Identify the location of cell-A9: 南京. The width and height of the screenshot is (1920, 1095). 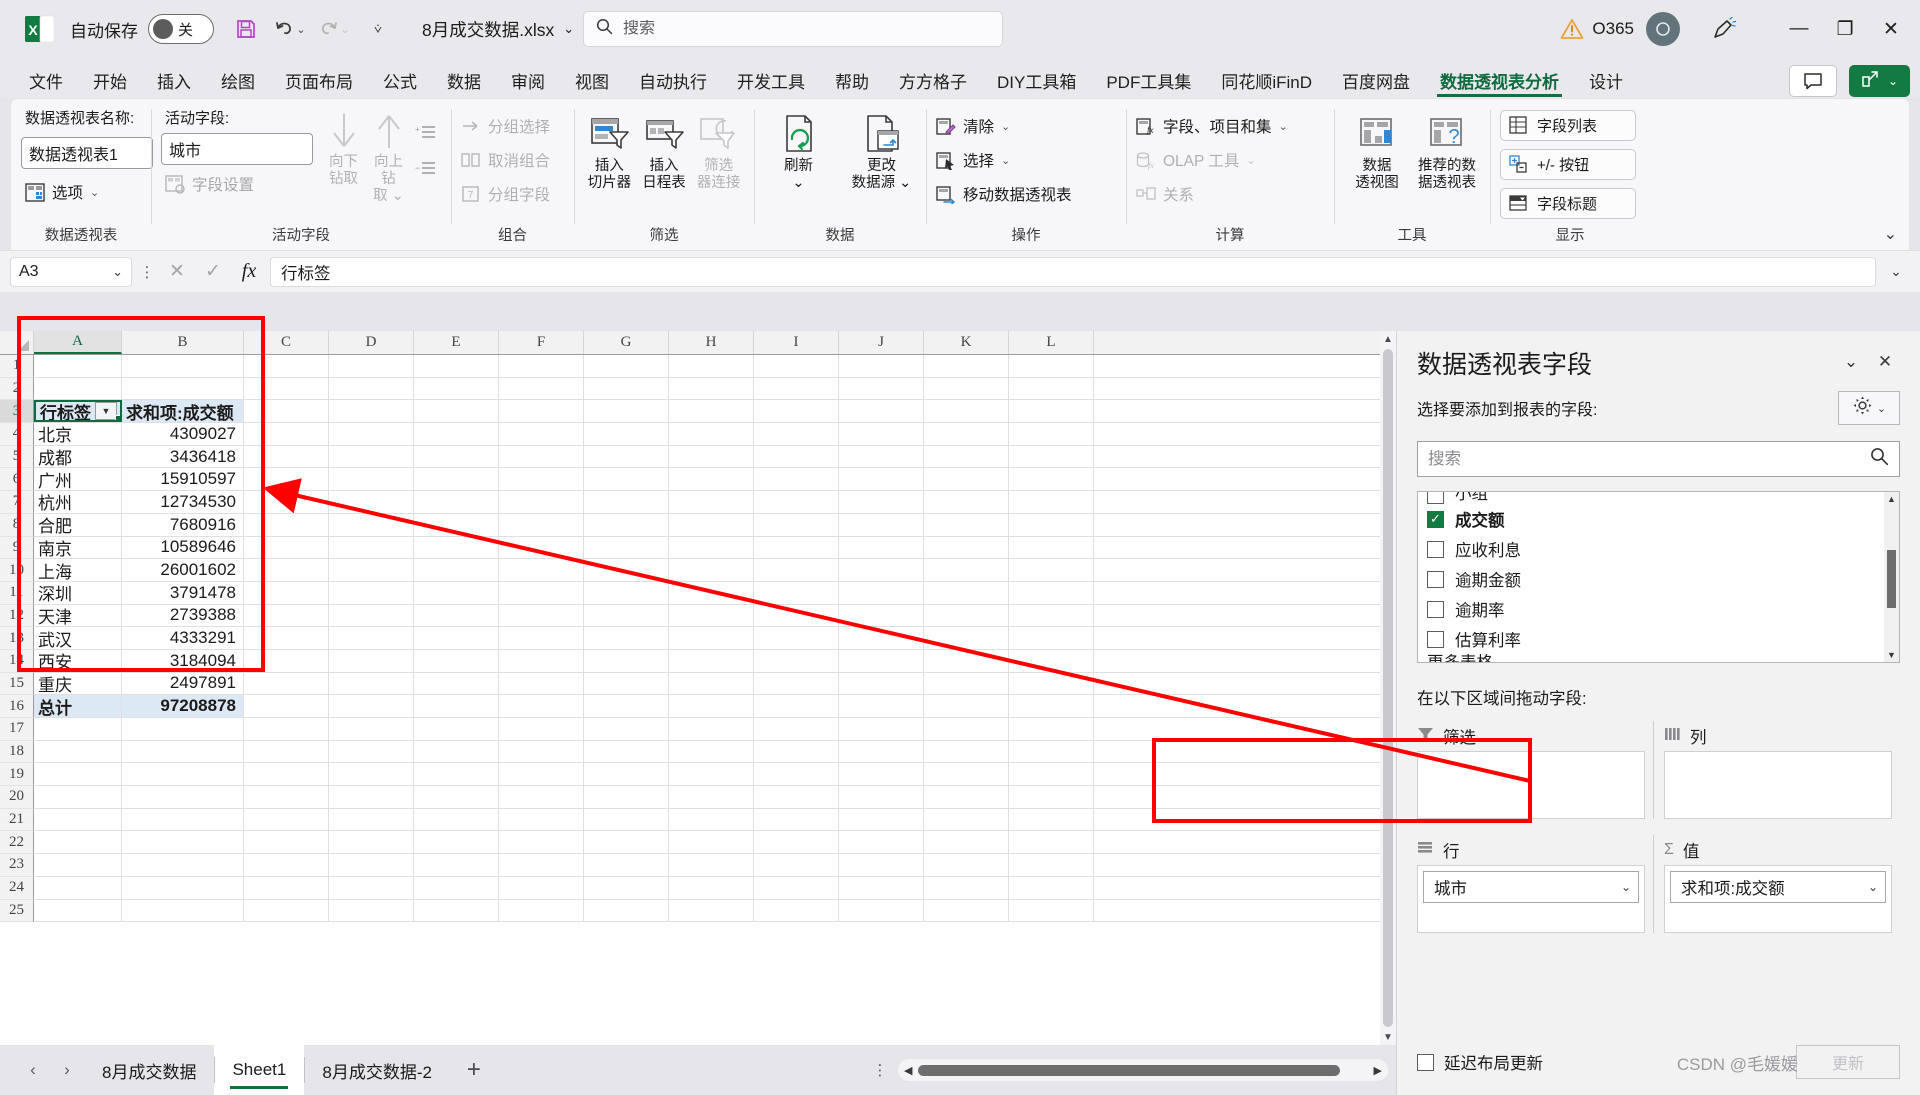
(78, 547).